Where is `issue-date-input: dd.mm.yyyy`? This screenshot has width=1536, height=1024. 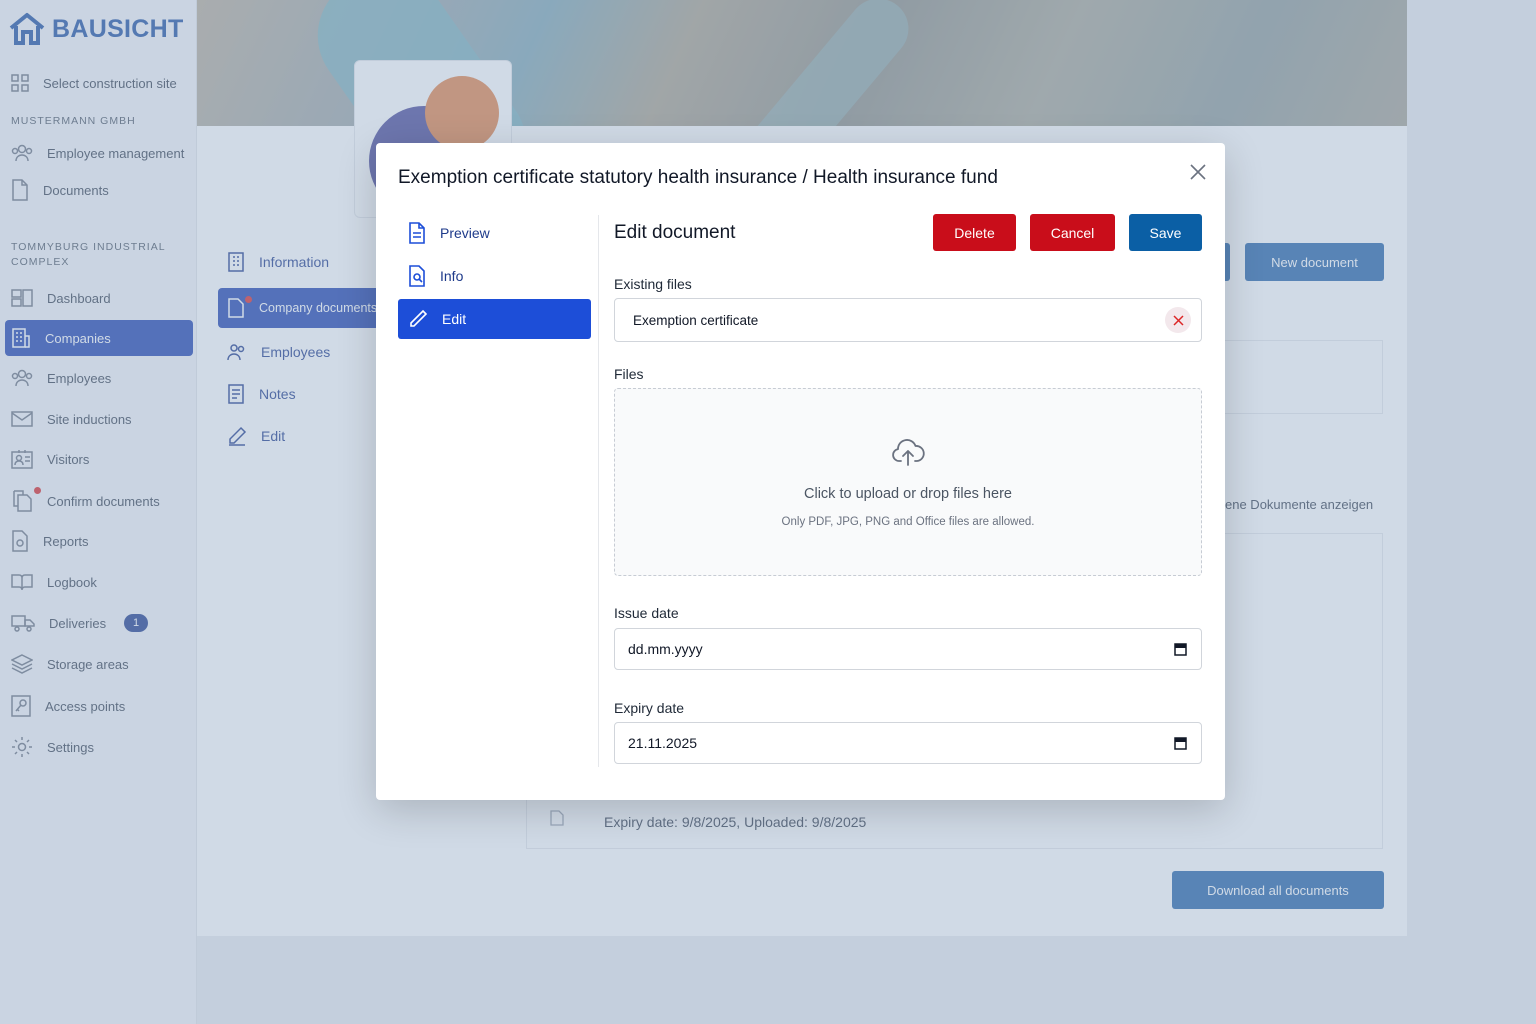
issue-date-input: dd.mm.yyyy is located at coordinates (908, 649).